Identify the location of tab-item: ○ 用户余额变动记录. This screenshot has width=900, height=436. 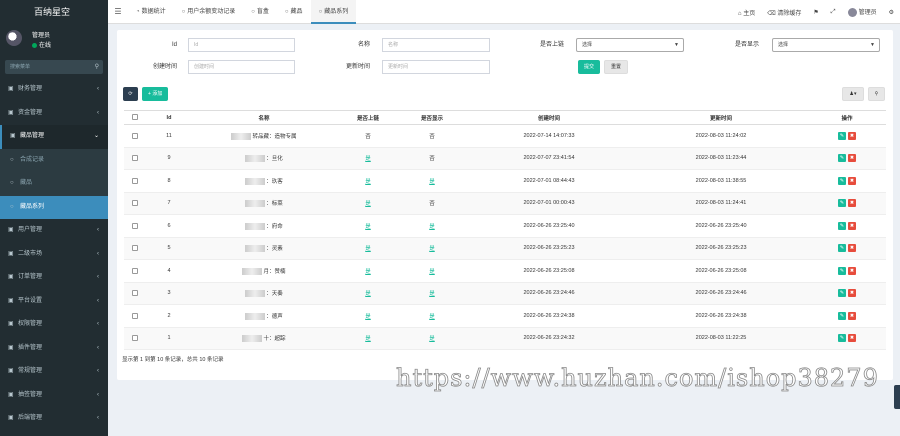
(209, 12).